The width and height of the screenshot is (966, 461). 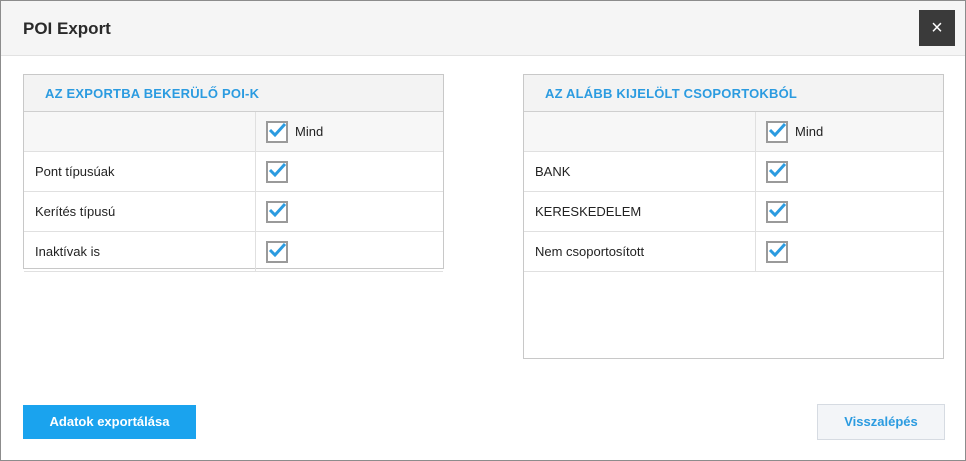 What do you see at coordinates (109, 422) in the screenshot?
I see `export-data-button: Adatok exportálása` at bounding box center [109, 422].